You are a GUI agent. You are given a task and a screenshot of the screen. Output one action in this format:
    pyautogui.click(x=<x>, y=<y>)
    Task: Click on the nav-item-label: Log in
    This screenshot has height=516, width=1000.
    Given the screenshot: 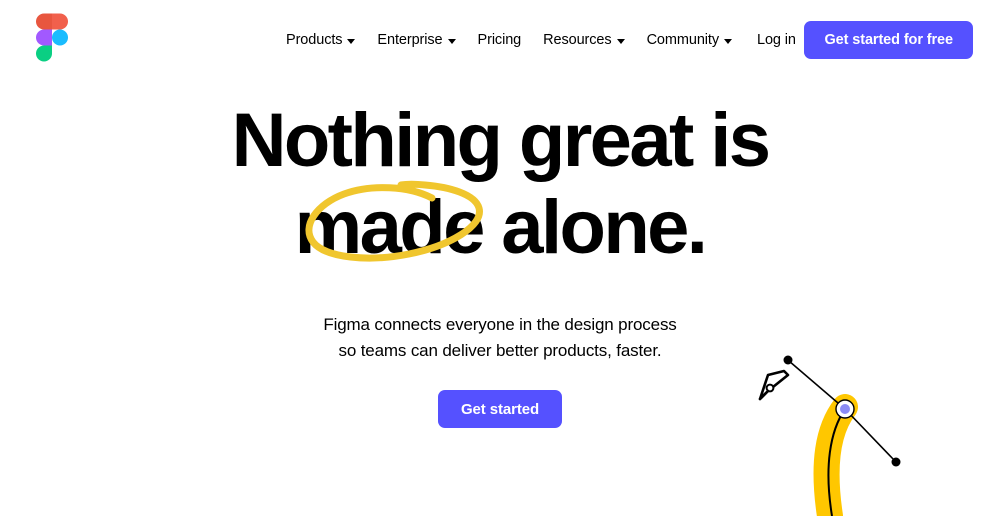 What is the action you would take?
    pyautogui.click(x=776, y=40)
    